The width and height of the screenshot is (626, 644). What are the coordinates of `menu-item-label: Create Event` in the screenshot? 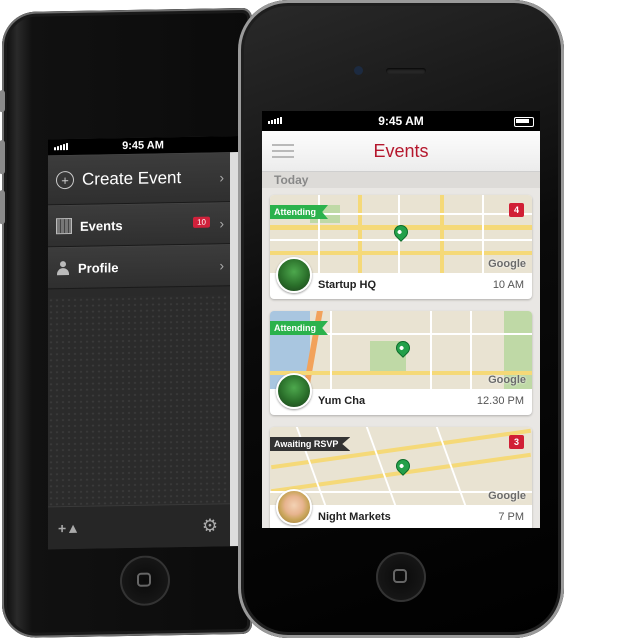 It's located at (132, 178).